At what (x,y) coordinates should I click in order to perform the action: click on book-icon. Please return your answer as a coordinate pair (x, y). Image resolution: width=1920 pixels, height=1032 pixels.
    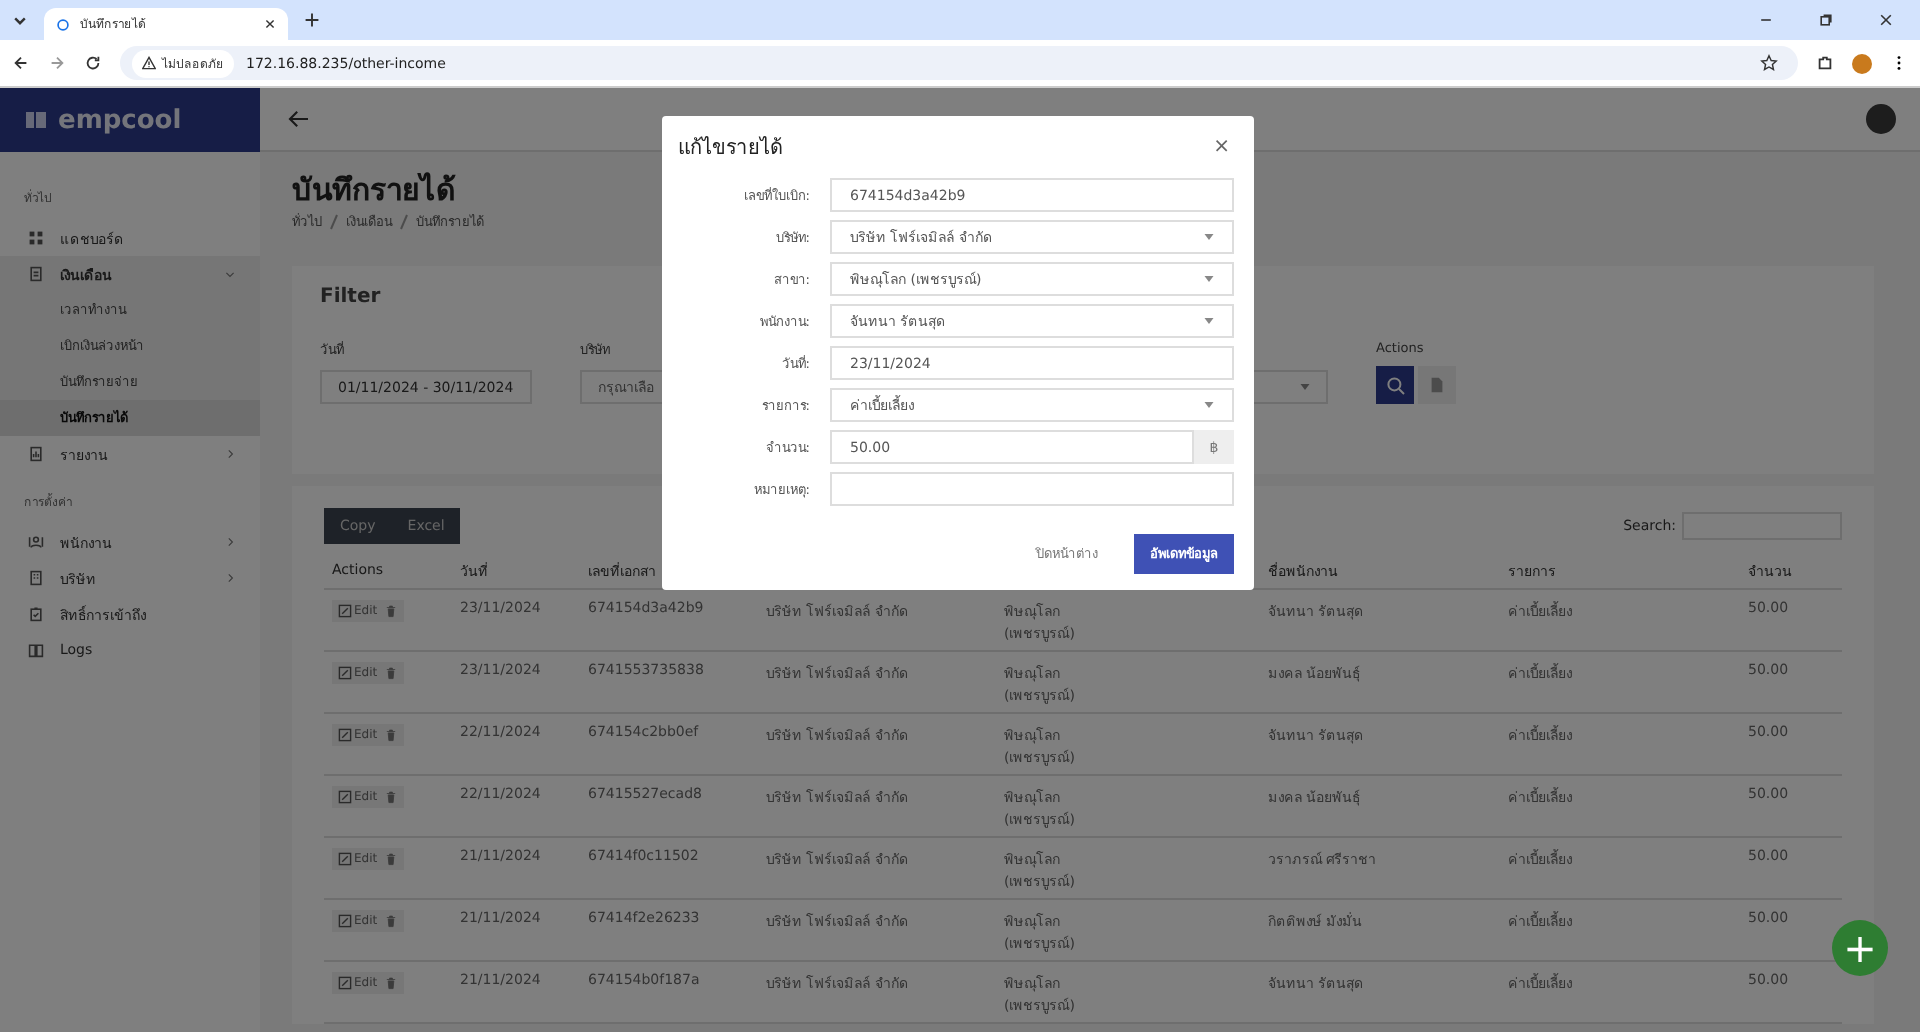
    Looking at the image, I should click on (36, 650).